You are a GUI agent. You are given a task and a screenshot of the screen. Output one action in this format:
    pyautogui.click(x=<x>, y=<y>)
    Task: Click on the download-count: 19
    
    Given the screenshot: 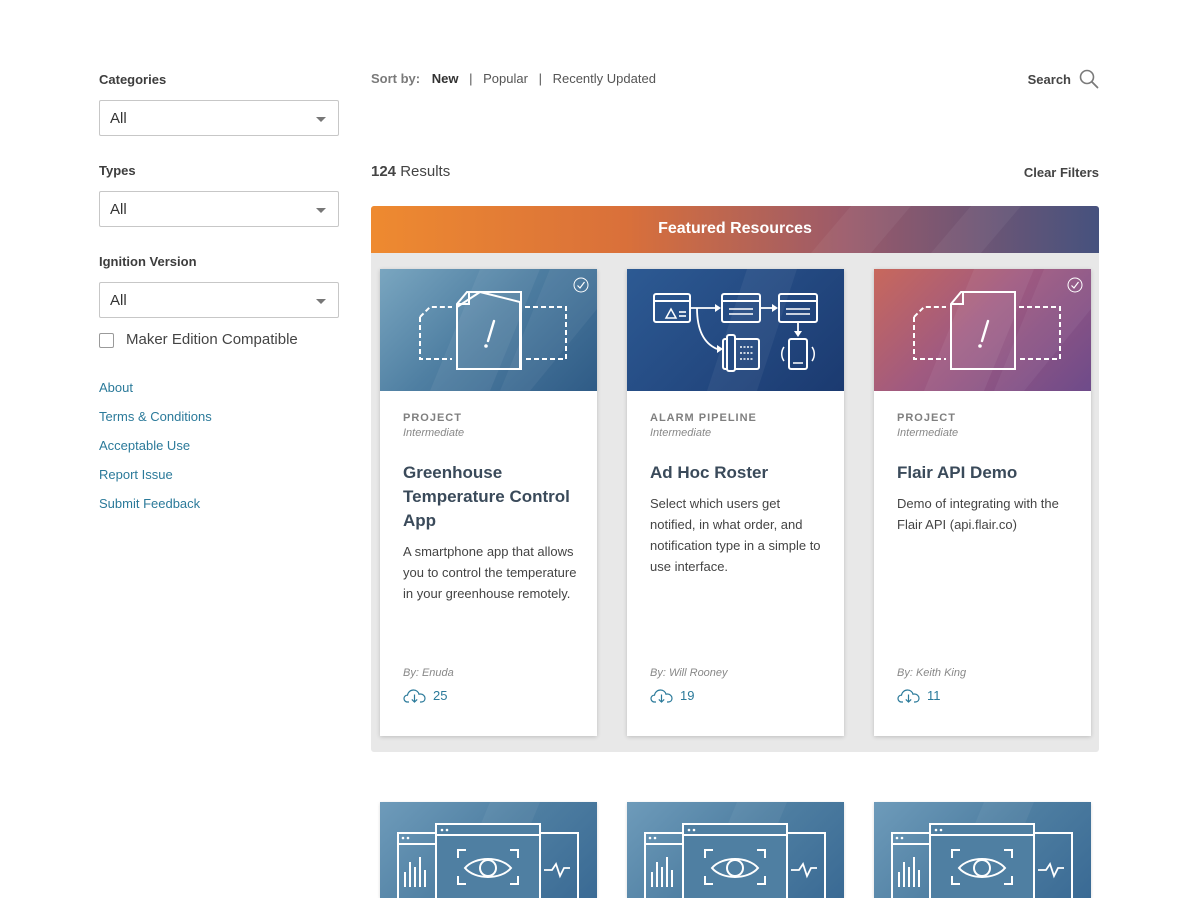 What is the action you would take?
    pyautogui.click(x=687, y=695)
    